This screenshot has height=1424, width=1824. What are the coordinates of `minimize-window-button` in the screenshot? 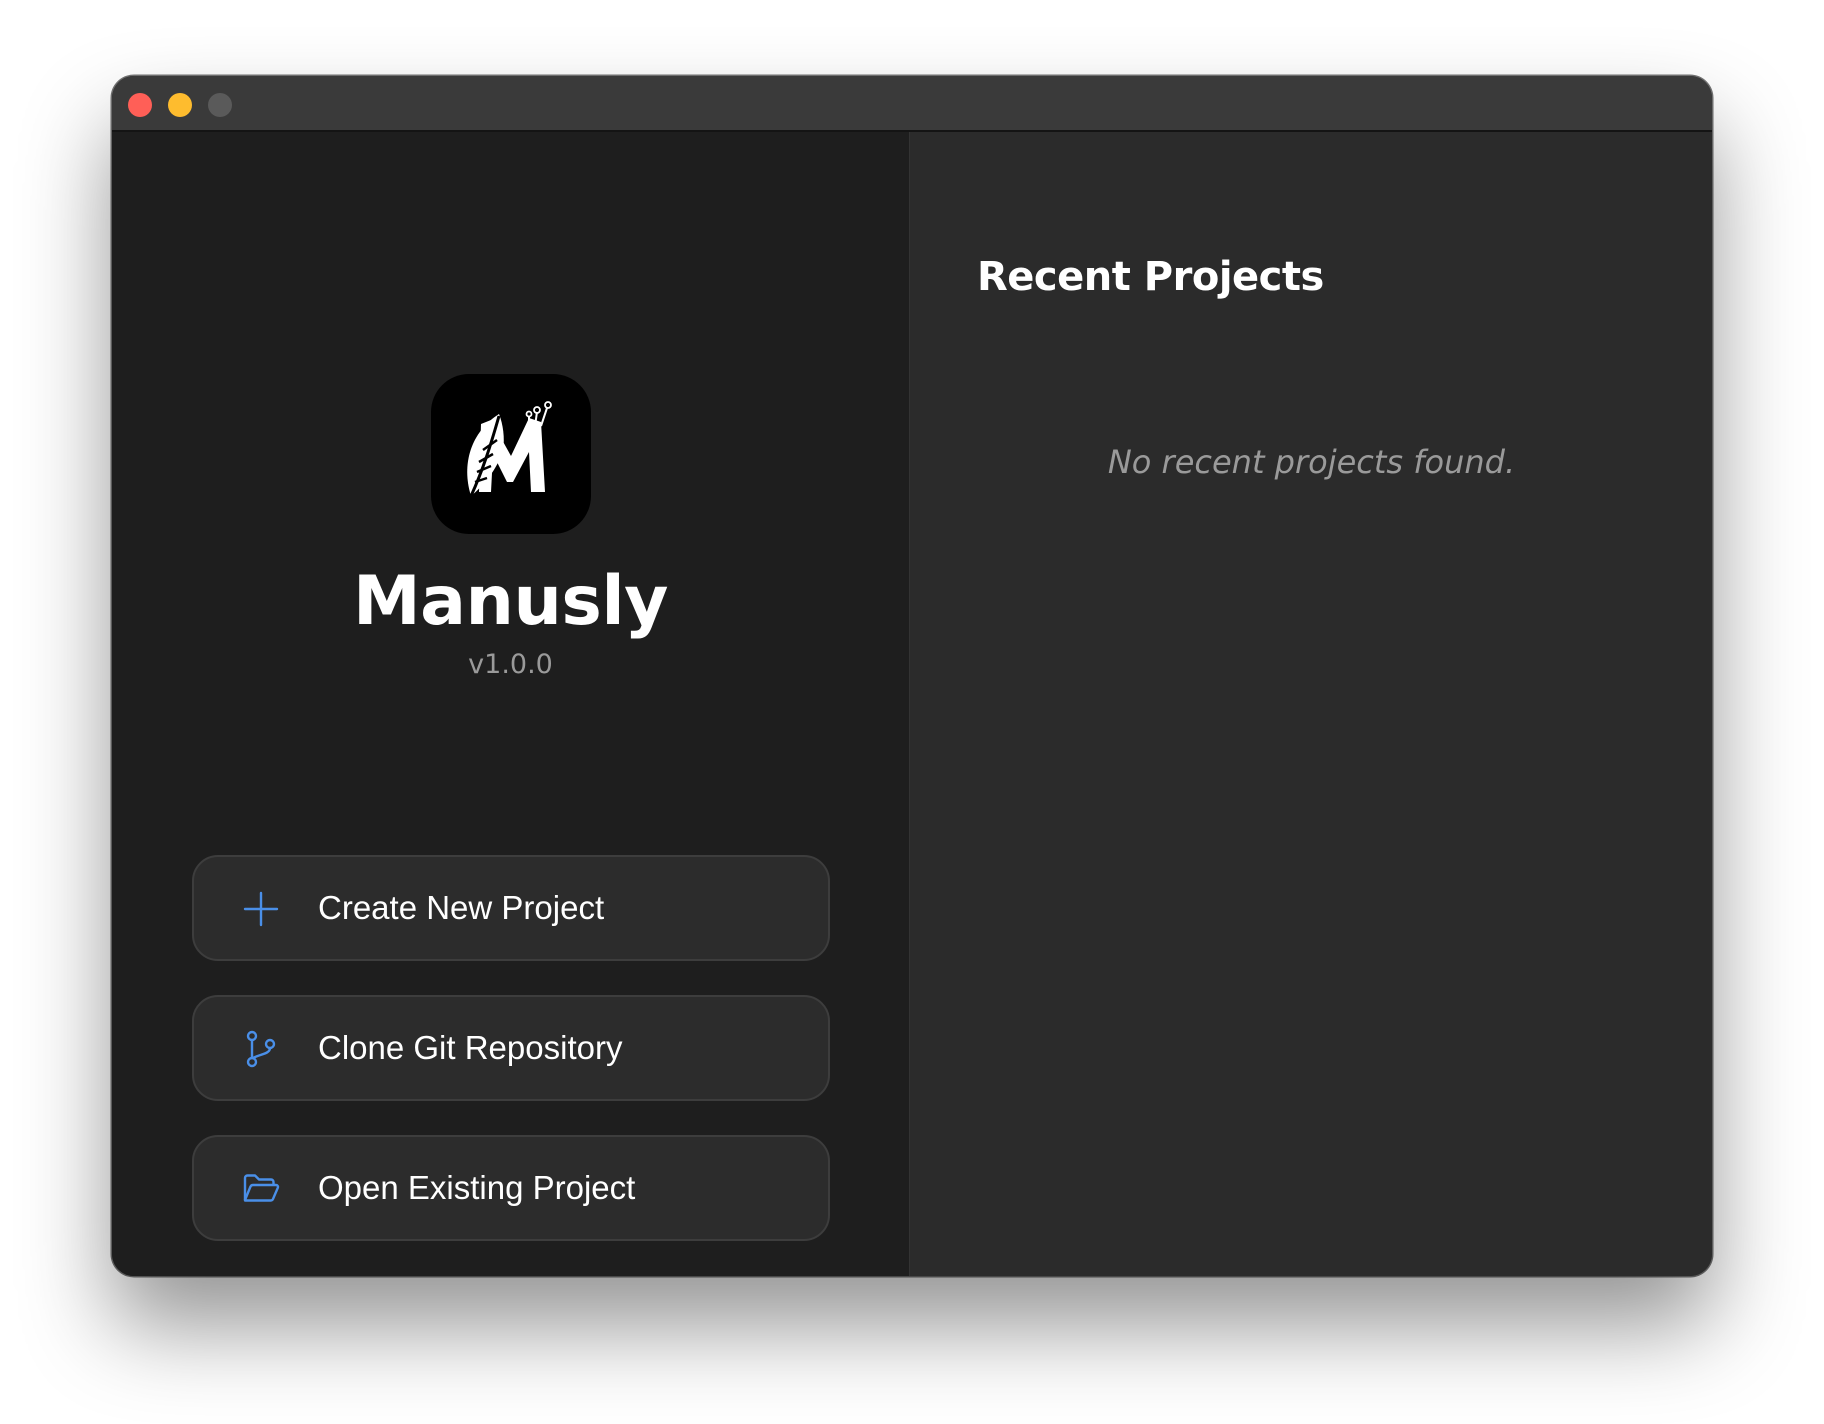 It's located at (180, 105).